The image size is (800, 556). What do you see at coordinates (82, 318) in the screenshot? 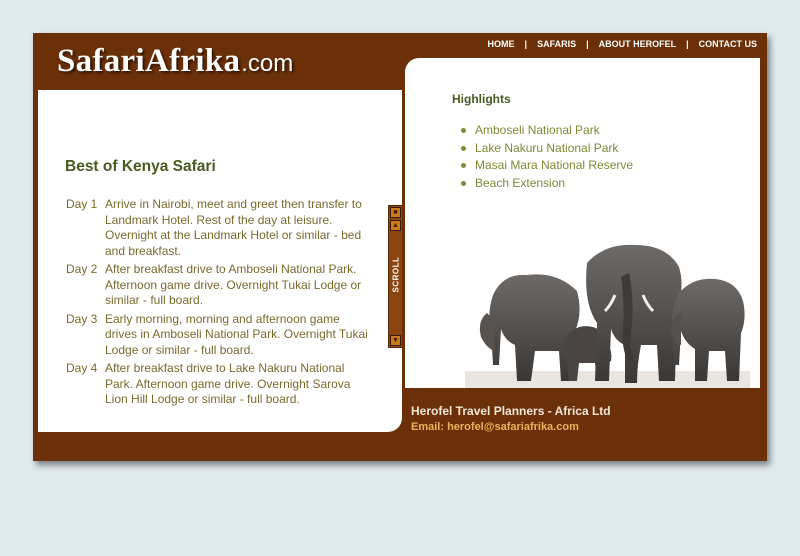
I see `day-label: Day 3` at bounding box center [82, 318].